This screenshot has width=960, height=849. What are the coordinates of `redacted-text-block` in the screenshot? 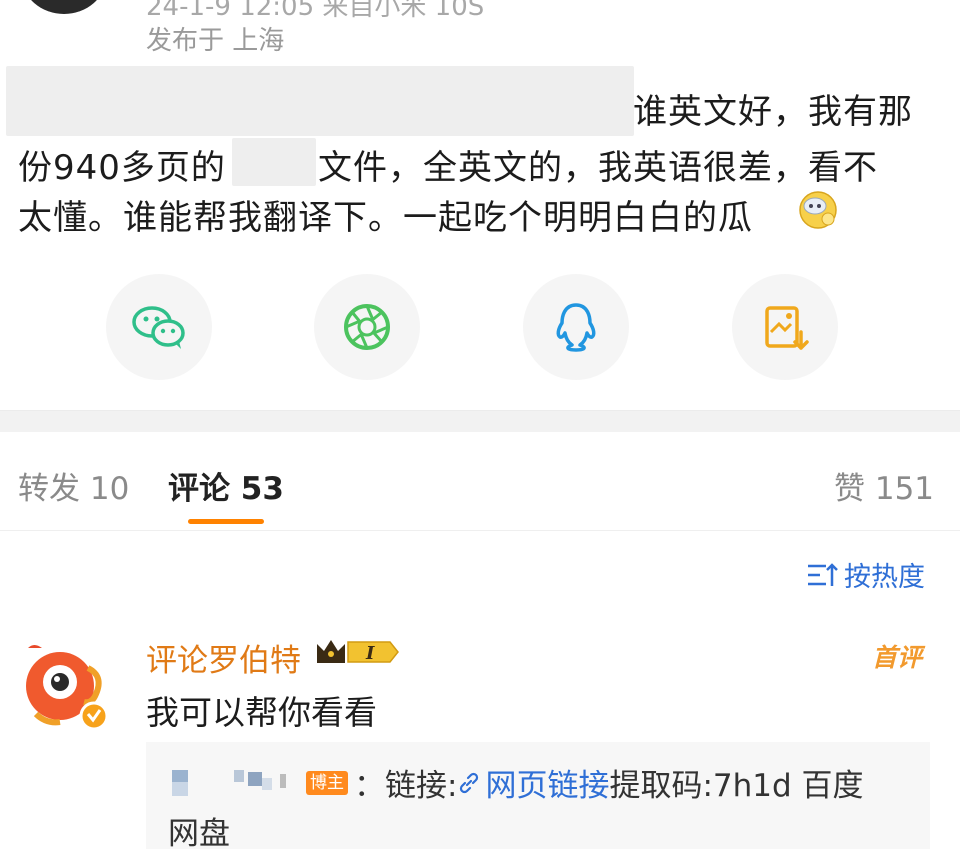 It's located at (320, 101).